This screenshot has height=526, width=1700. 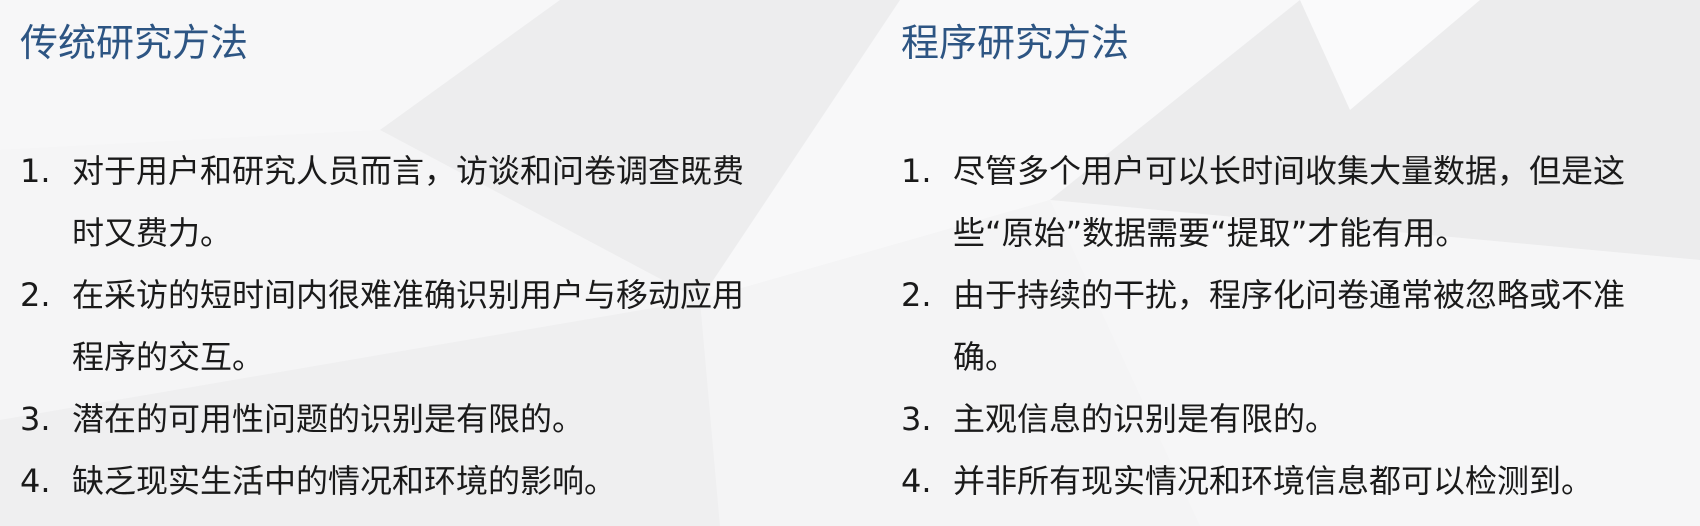 I want to click on item-text: 并非所有现实情况和环境信息都可以检测到。, so click(x=1273, y=481).